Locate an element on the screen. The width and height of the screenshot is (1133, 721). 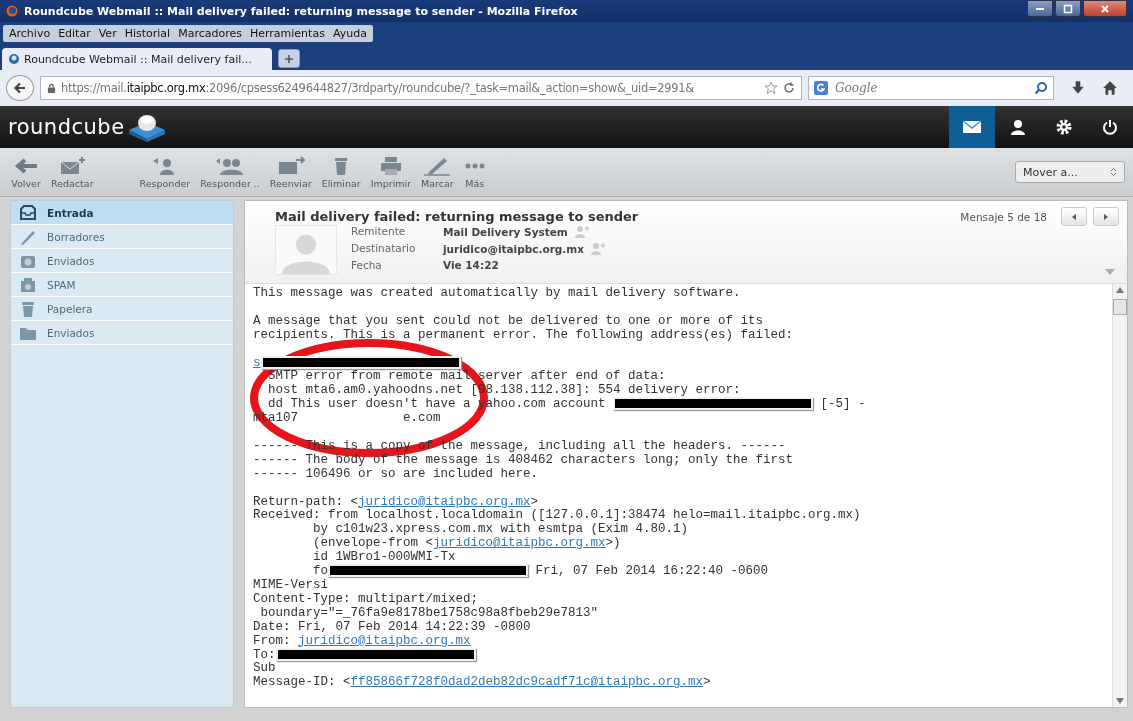
url-field: https://mail.itaipbc.org.mx:2096/cpsess6249644827/3rdparty/roundcube/?_task=mail&_action=show&_uid=2991& is located at coordinates (421, 88).